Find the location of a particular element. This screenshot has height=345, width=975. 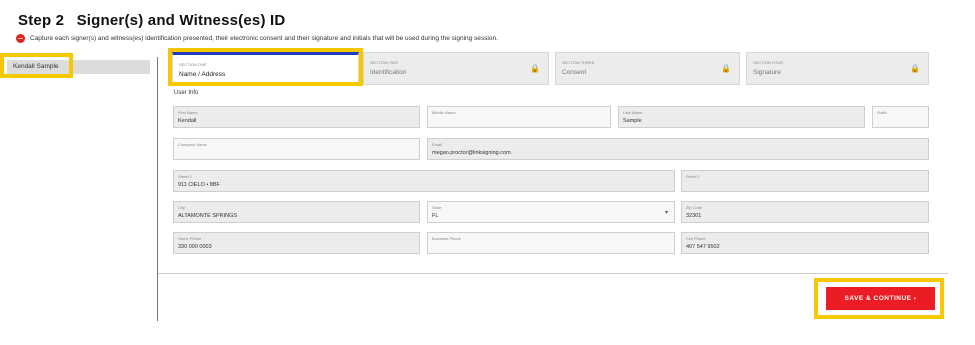

field-value: 407 547 9502 is located at coordinates (703, 247).